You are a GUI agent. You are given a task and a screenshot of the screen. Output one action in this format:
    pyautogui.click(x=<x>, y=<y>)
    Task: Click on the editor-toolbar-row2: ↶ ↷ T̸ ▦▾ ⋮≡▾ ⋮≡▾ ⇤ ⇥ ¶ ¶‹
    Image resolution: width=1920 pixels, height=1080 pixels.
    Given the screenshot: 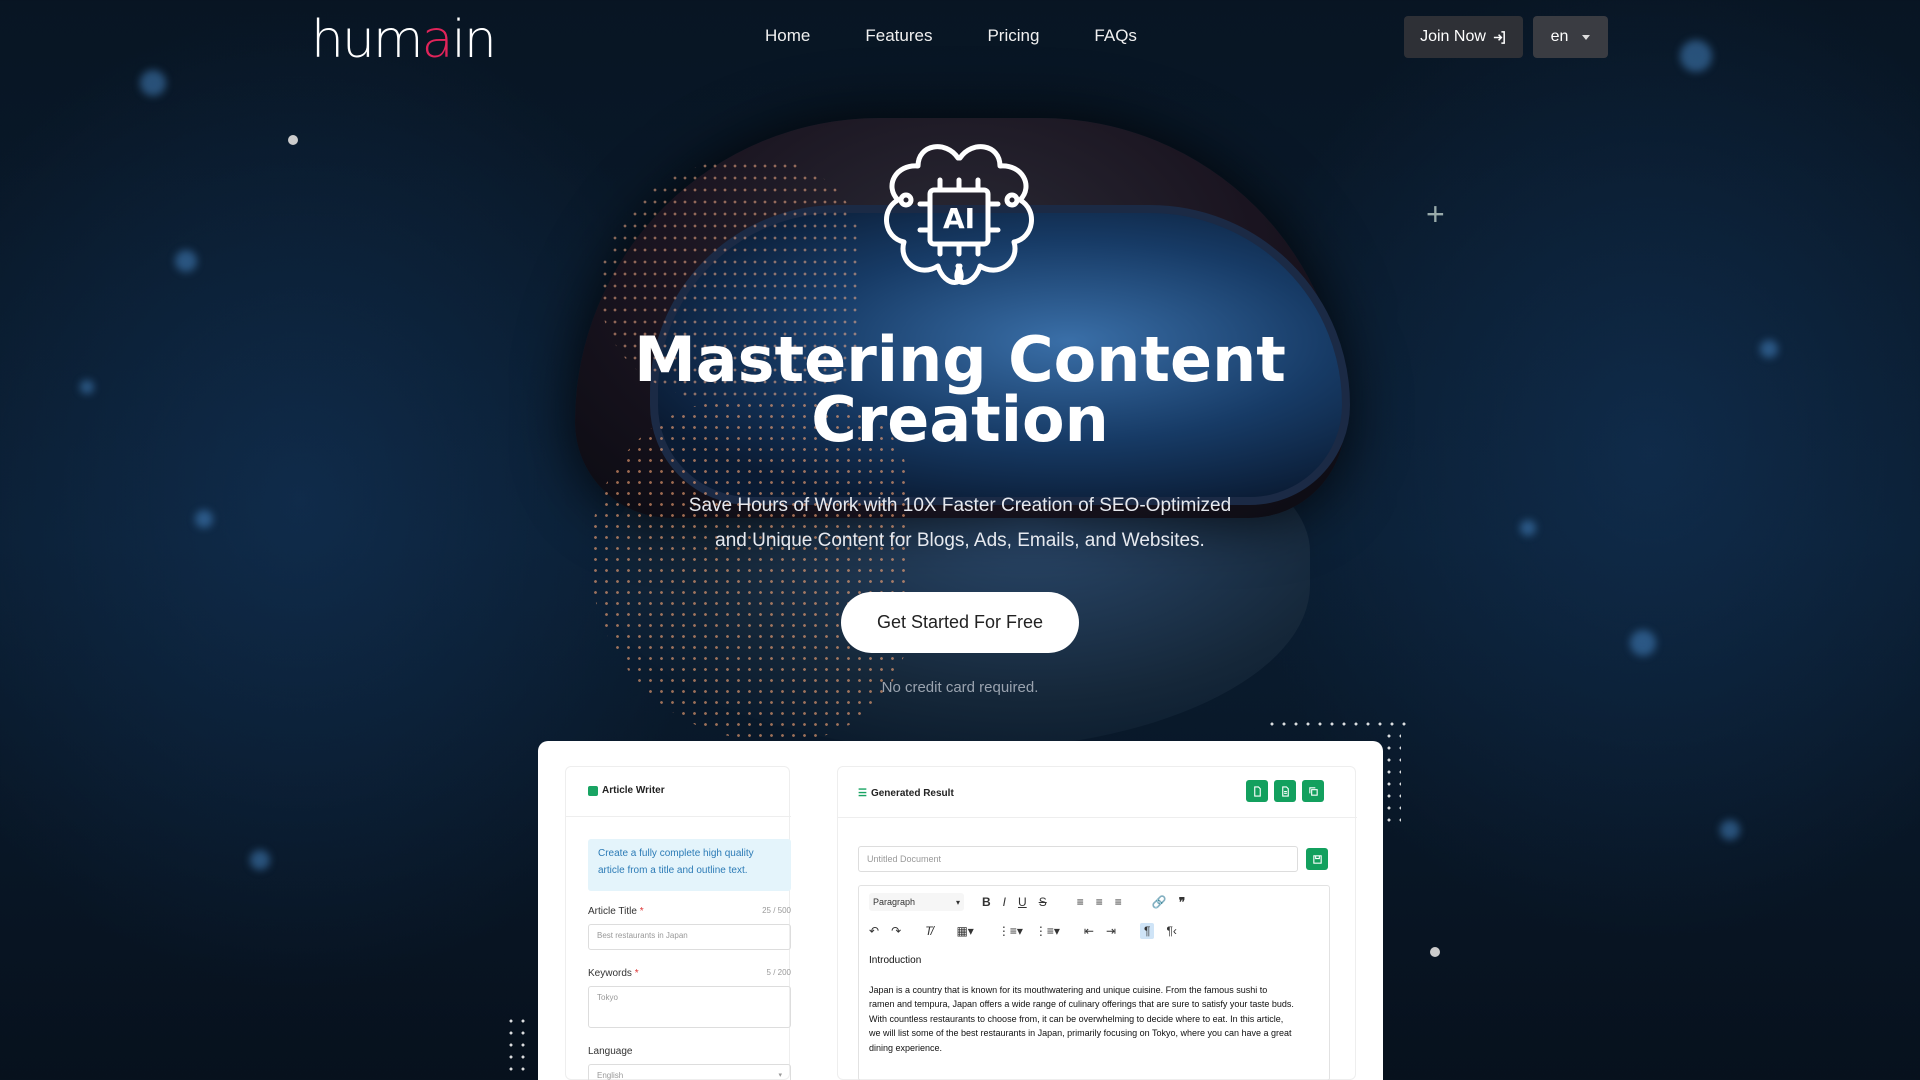 What is the action you would take?
    pyautogui.click(x=1029, y=931)
    